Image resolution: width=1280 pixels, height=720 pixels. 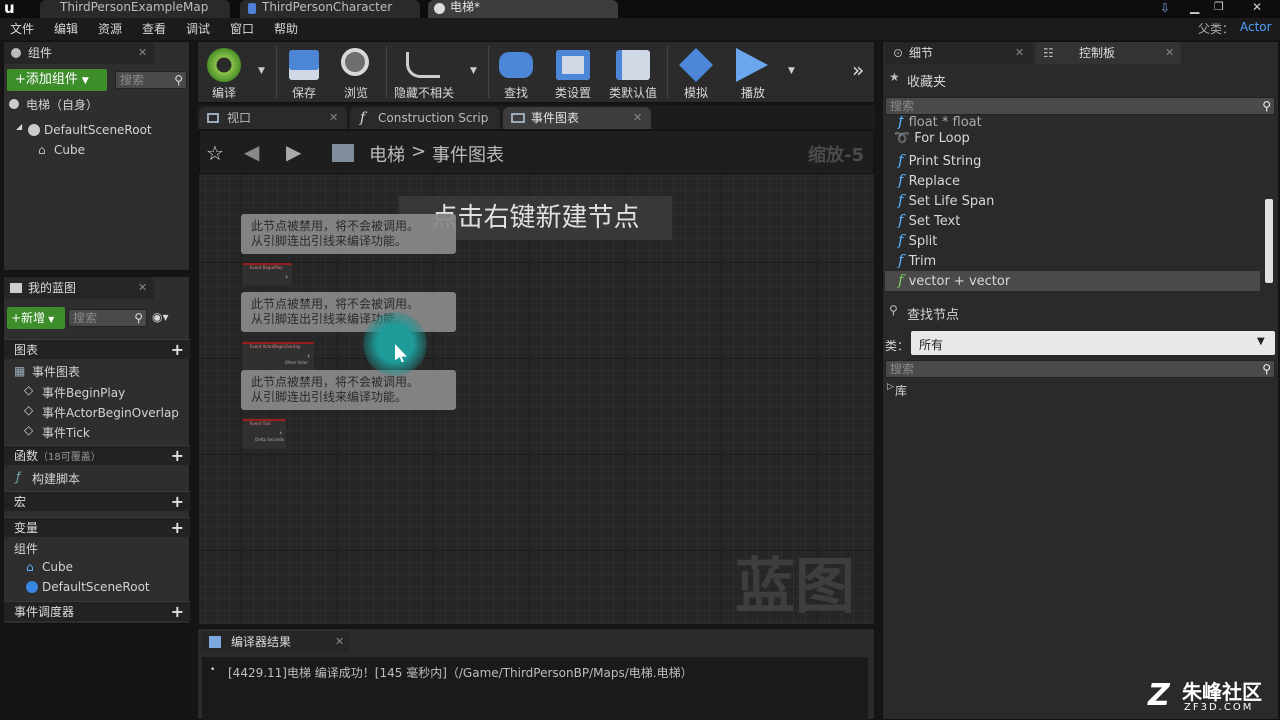 I want to click on dispatchers-section: 事件调度器 +, so click(x=97, y=611).